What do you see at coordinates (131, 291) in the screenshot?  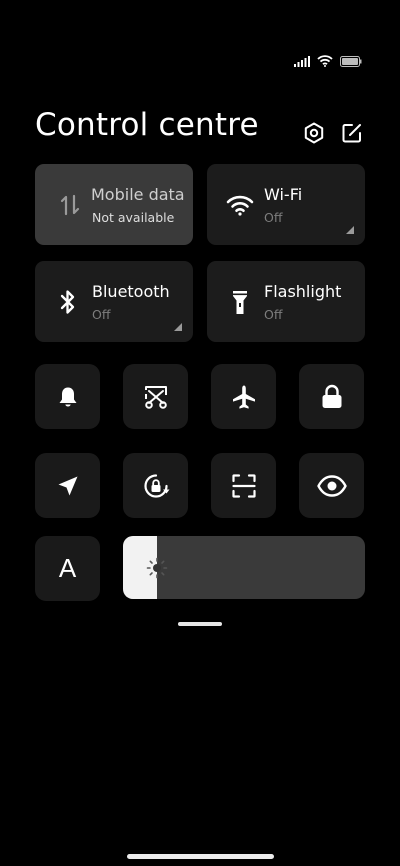 I see `tile-label: Bluetooth` at bounding box center [131, 291].